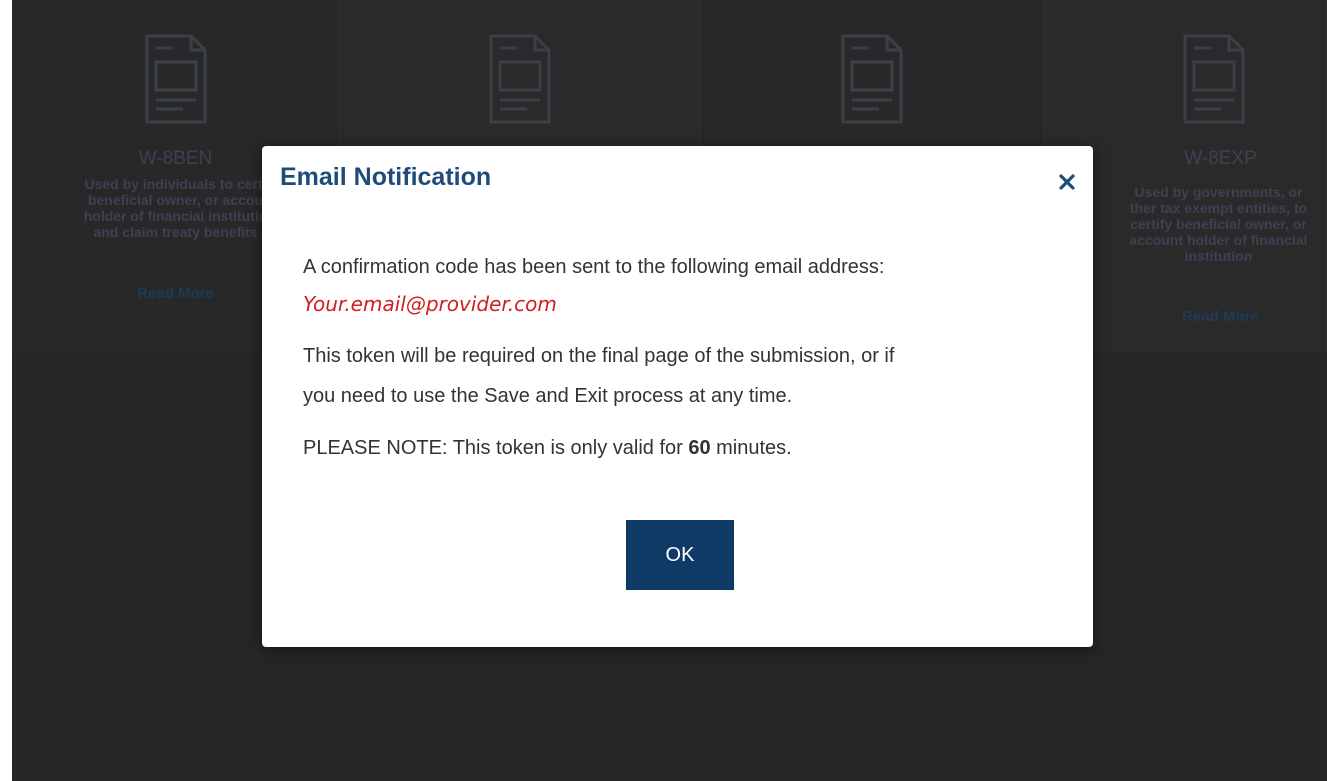  I want to click on dialog-title: Email Notification, so click(386, 177).